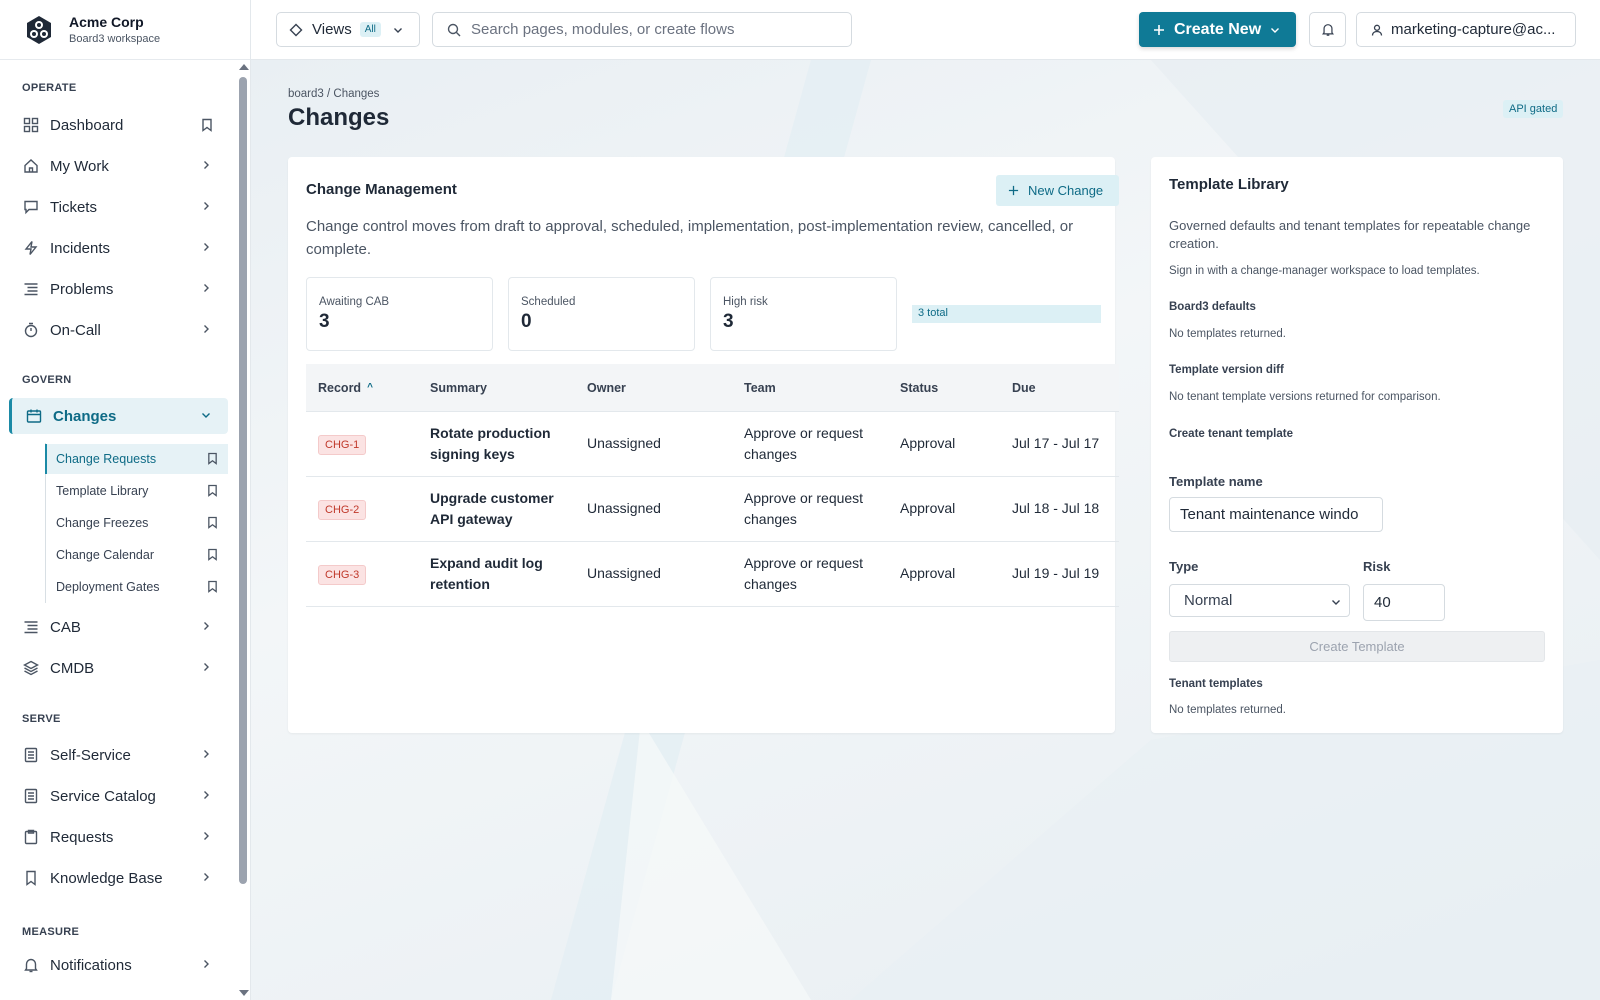  I want to click on column-due: Due, so click(1024, 388).